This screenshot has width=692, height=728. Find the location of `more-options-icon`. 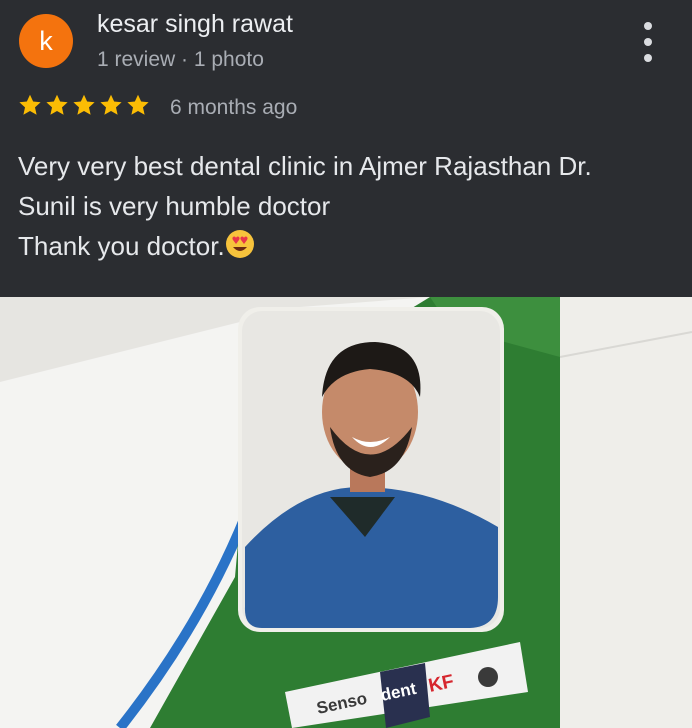

more-options-icon is located at coordinates (648, 42).